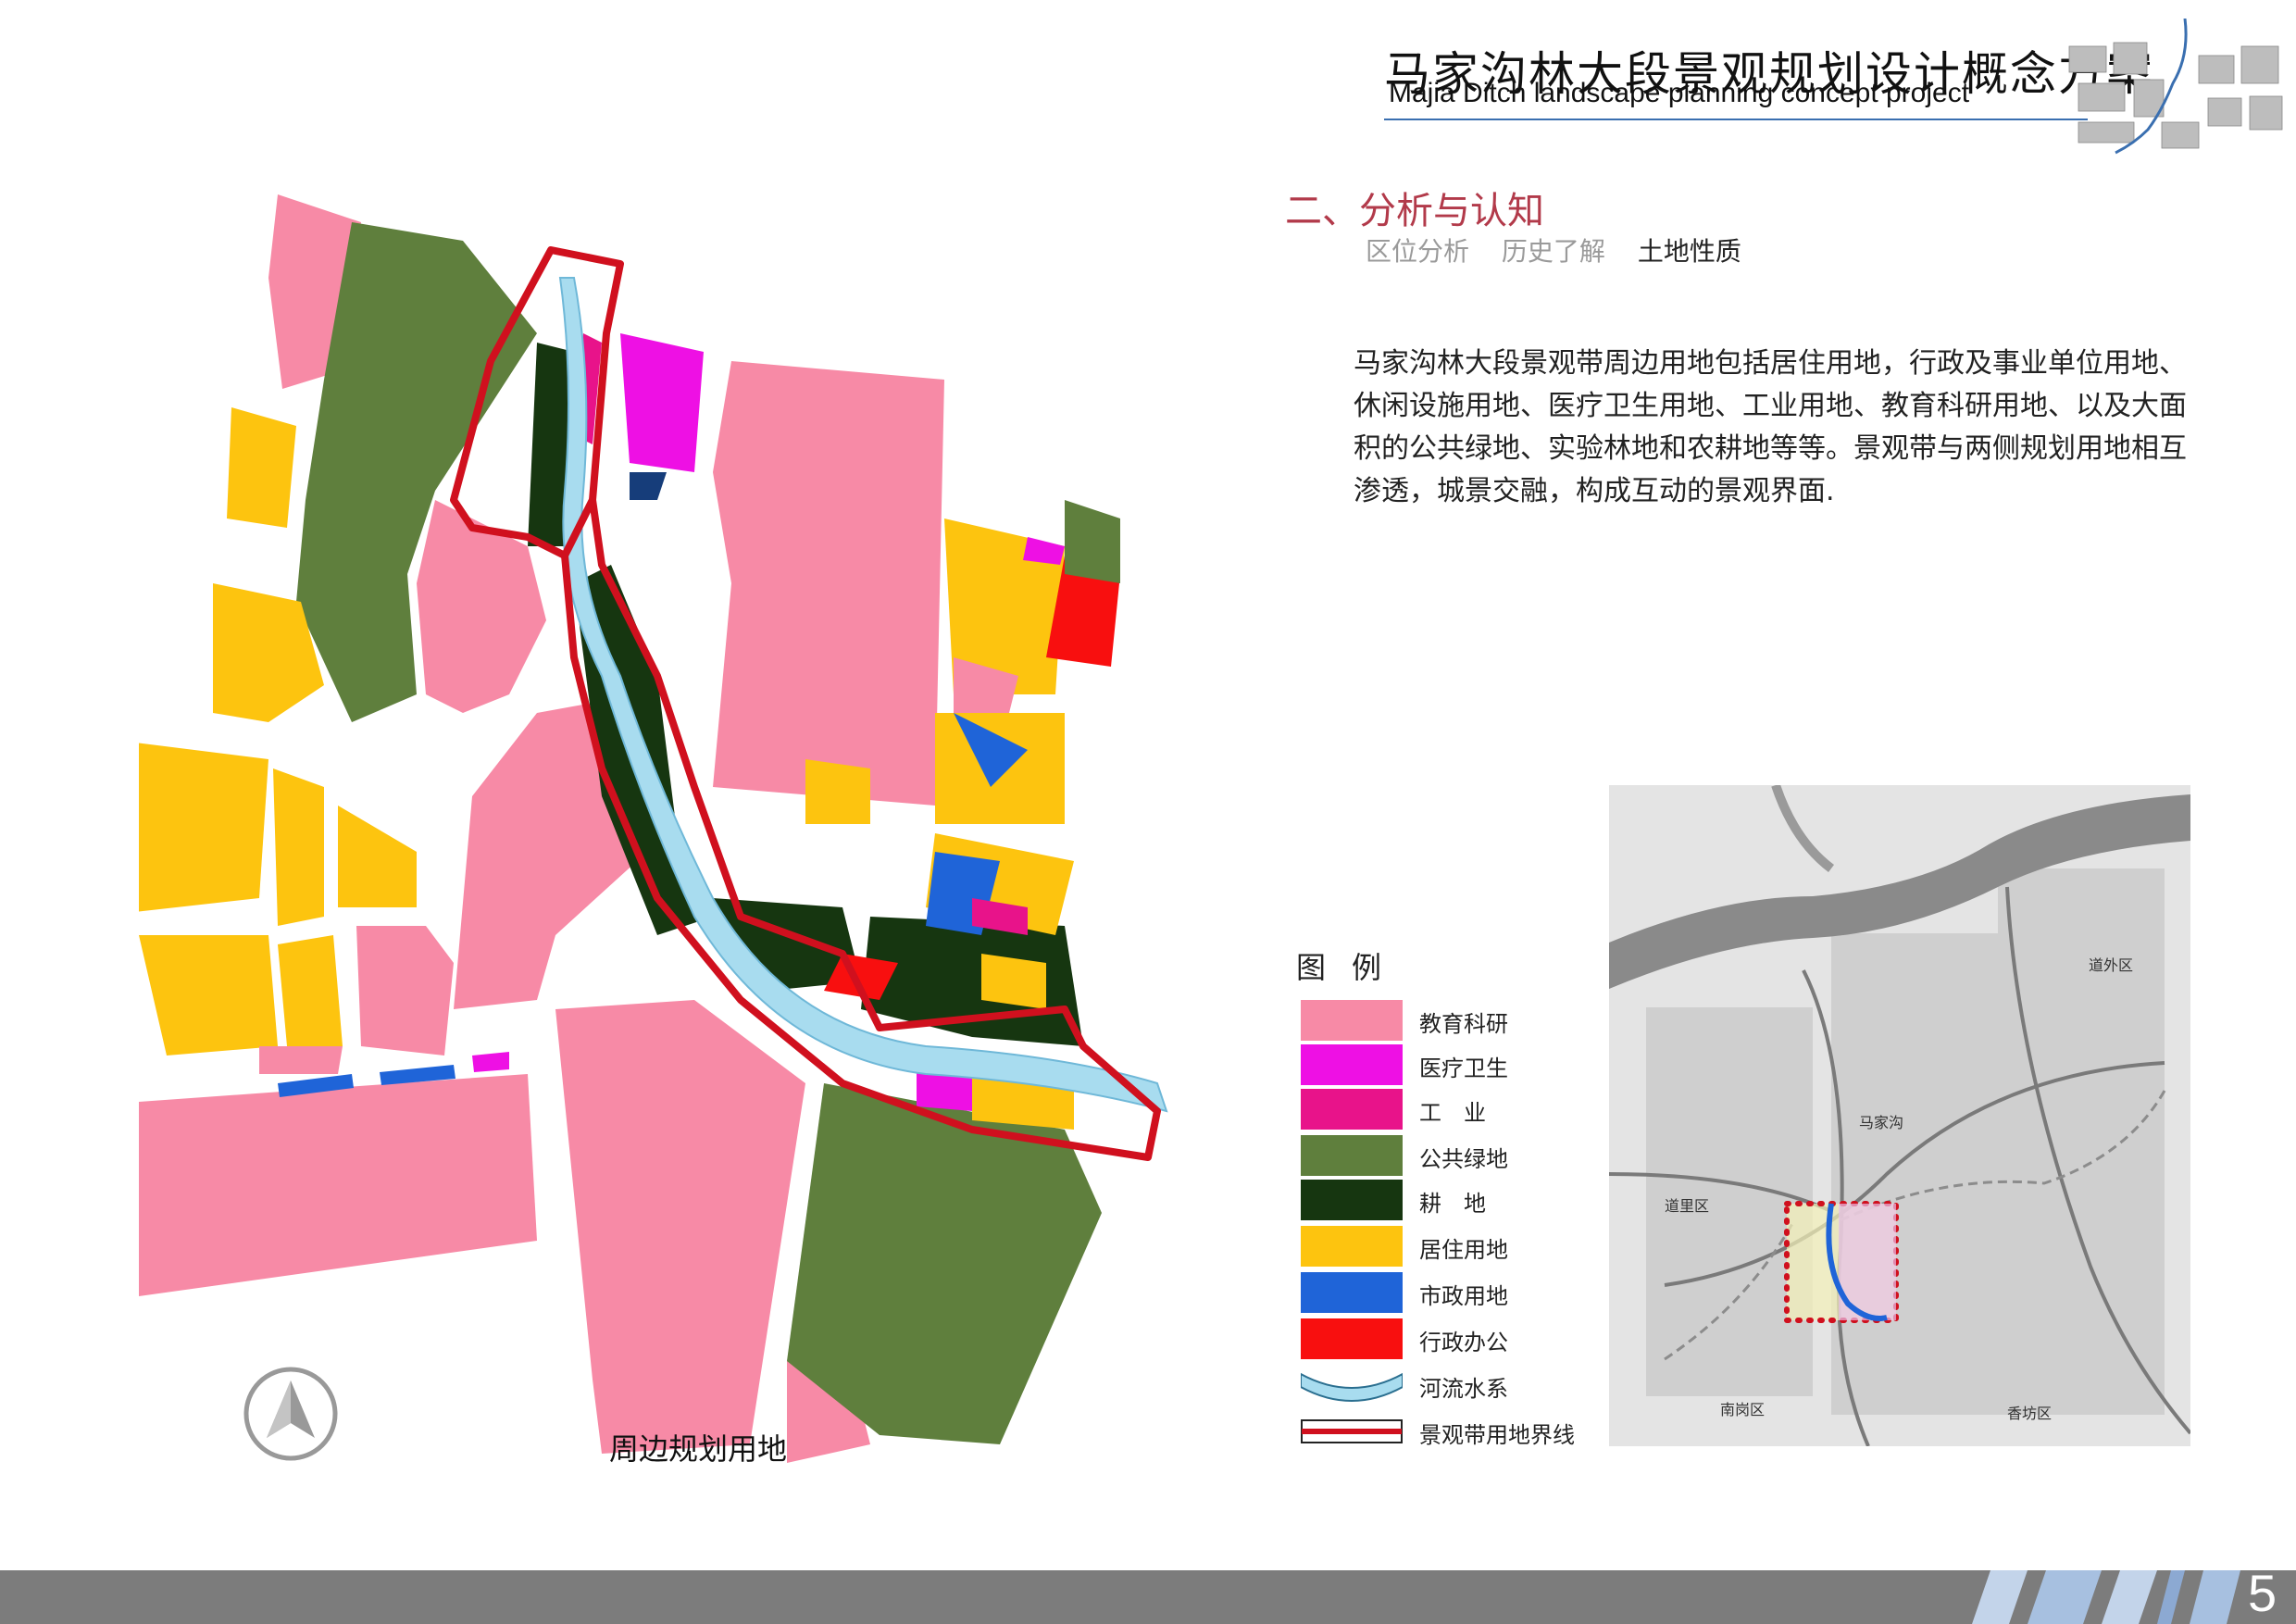  Describe the element at coordinates (1352, 1385) in the screenshot. I see `river-swatch-icon` at that location.